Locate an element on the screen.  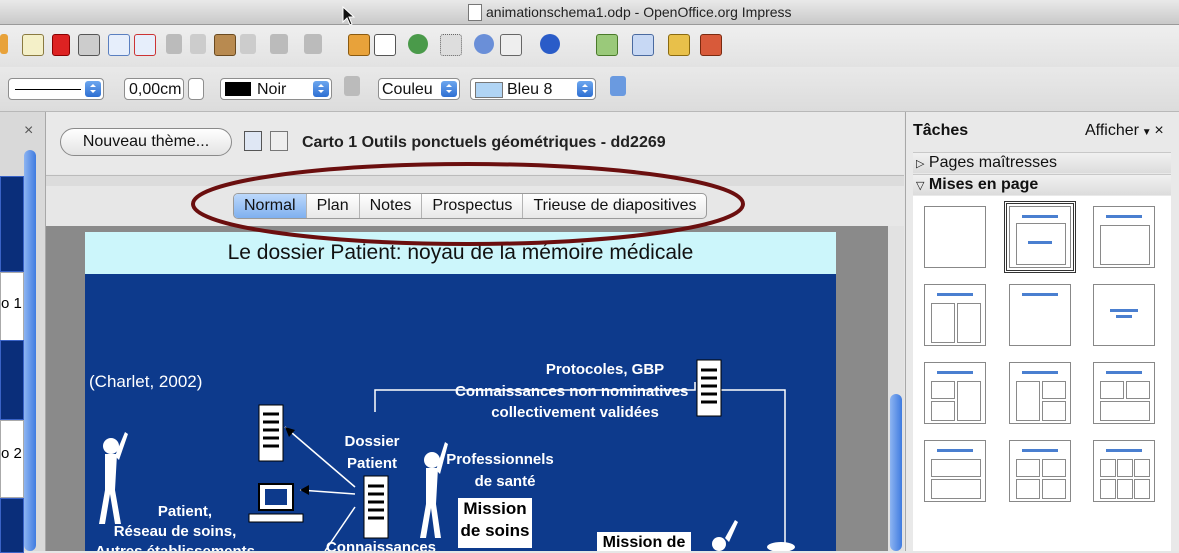
autospellcheck-icon is located at coordinates (145, 45).